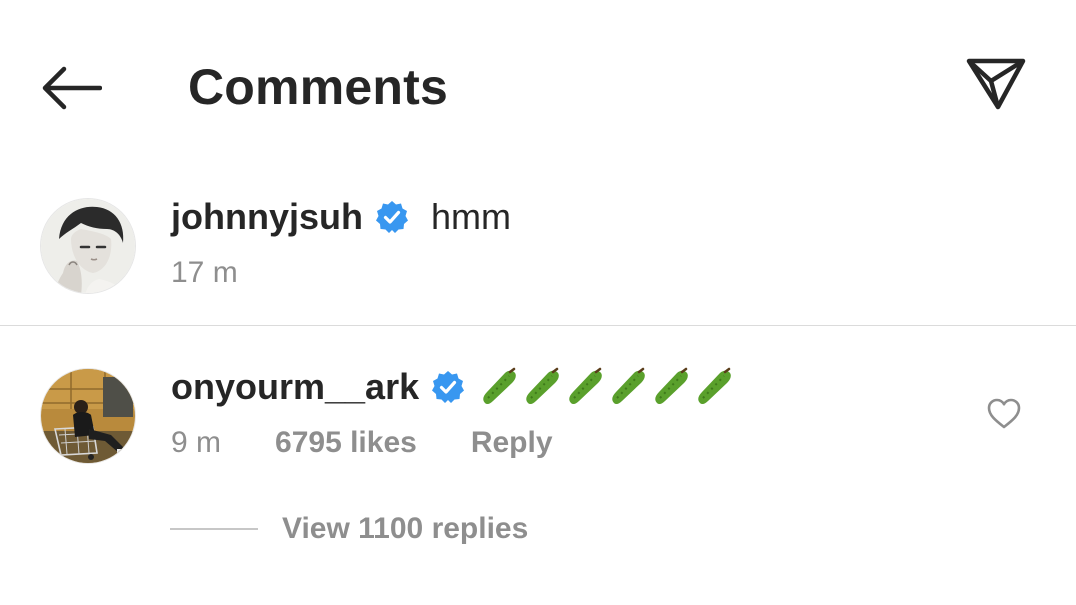 This screenshot has height=605, width=1076. I want to click on comment-meta: 17 m, so click(204, 273).